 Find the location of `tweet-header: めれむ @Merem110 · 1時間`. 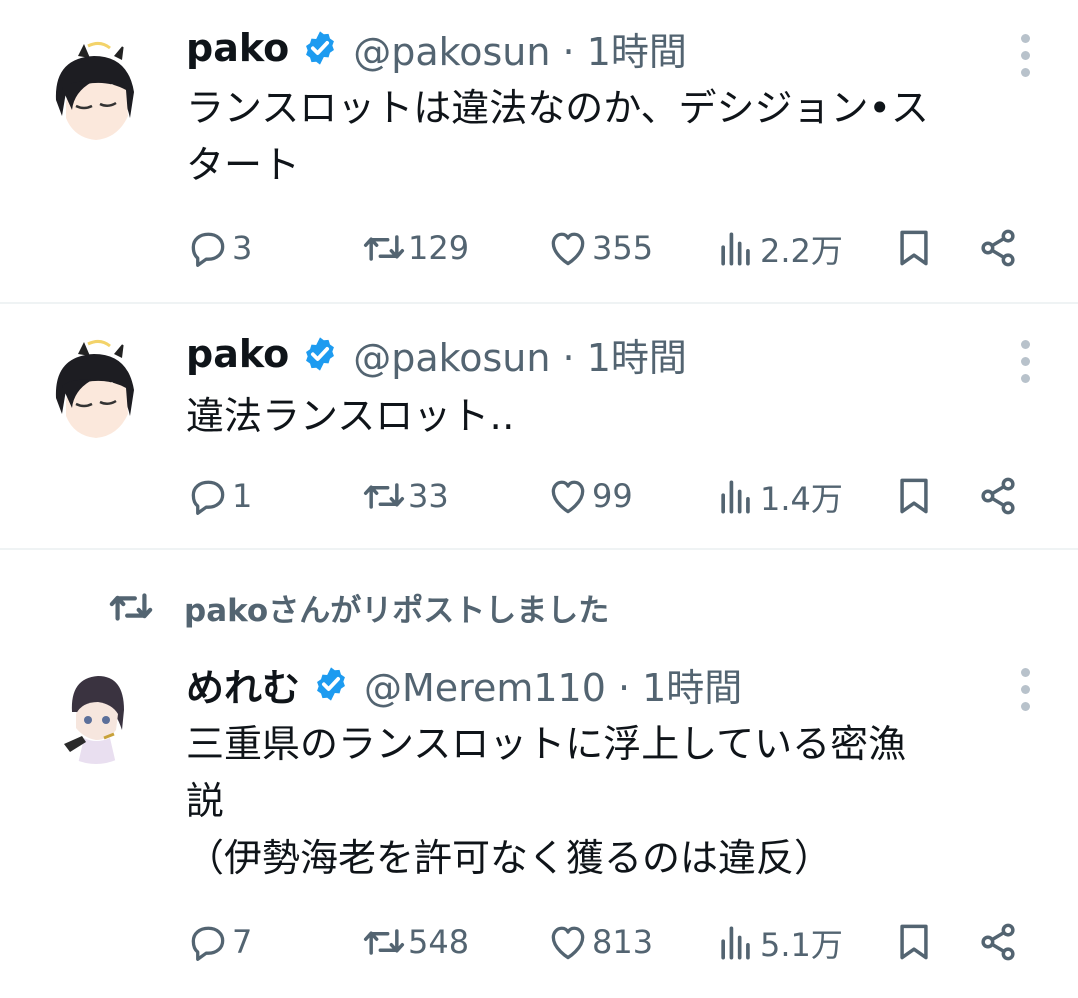

tweet-header: めれむ @Merem110 · 1時間 is located at coordinates (464, 684).